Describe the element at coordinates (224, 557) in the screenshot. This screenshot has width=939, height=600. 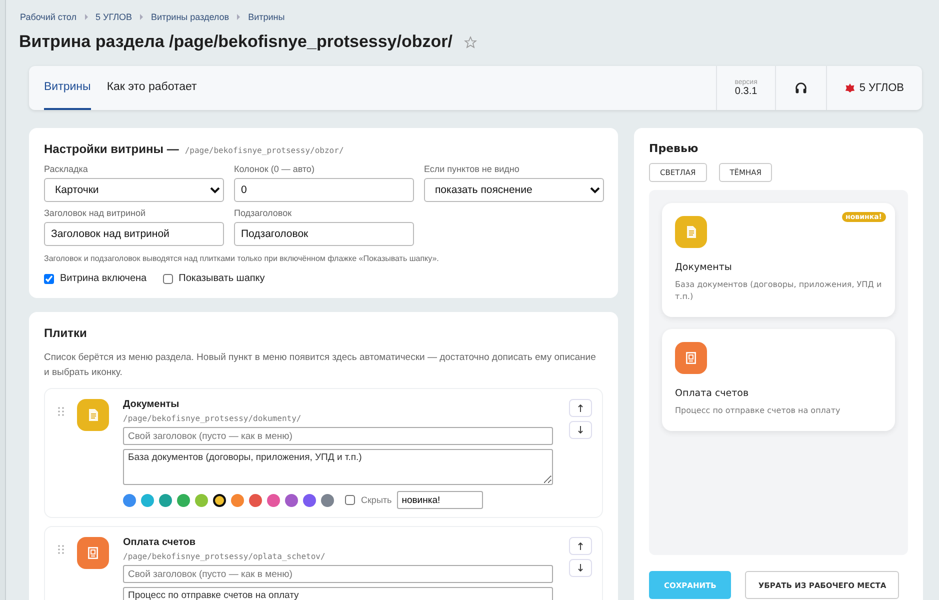
I see `tile-path: /page/bekofisnye_protsessy/oplata_schetov/` at that location.